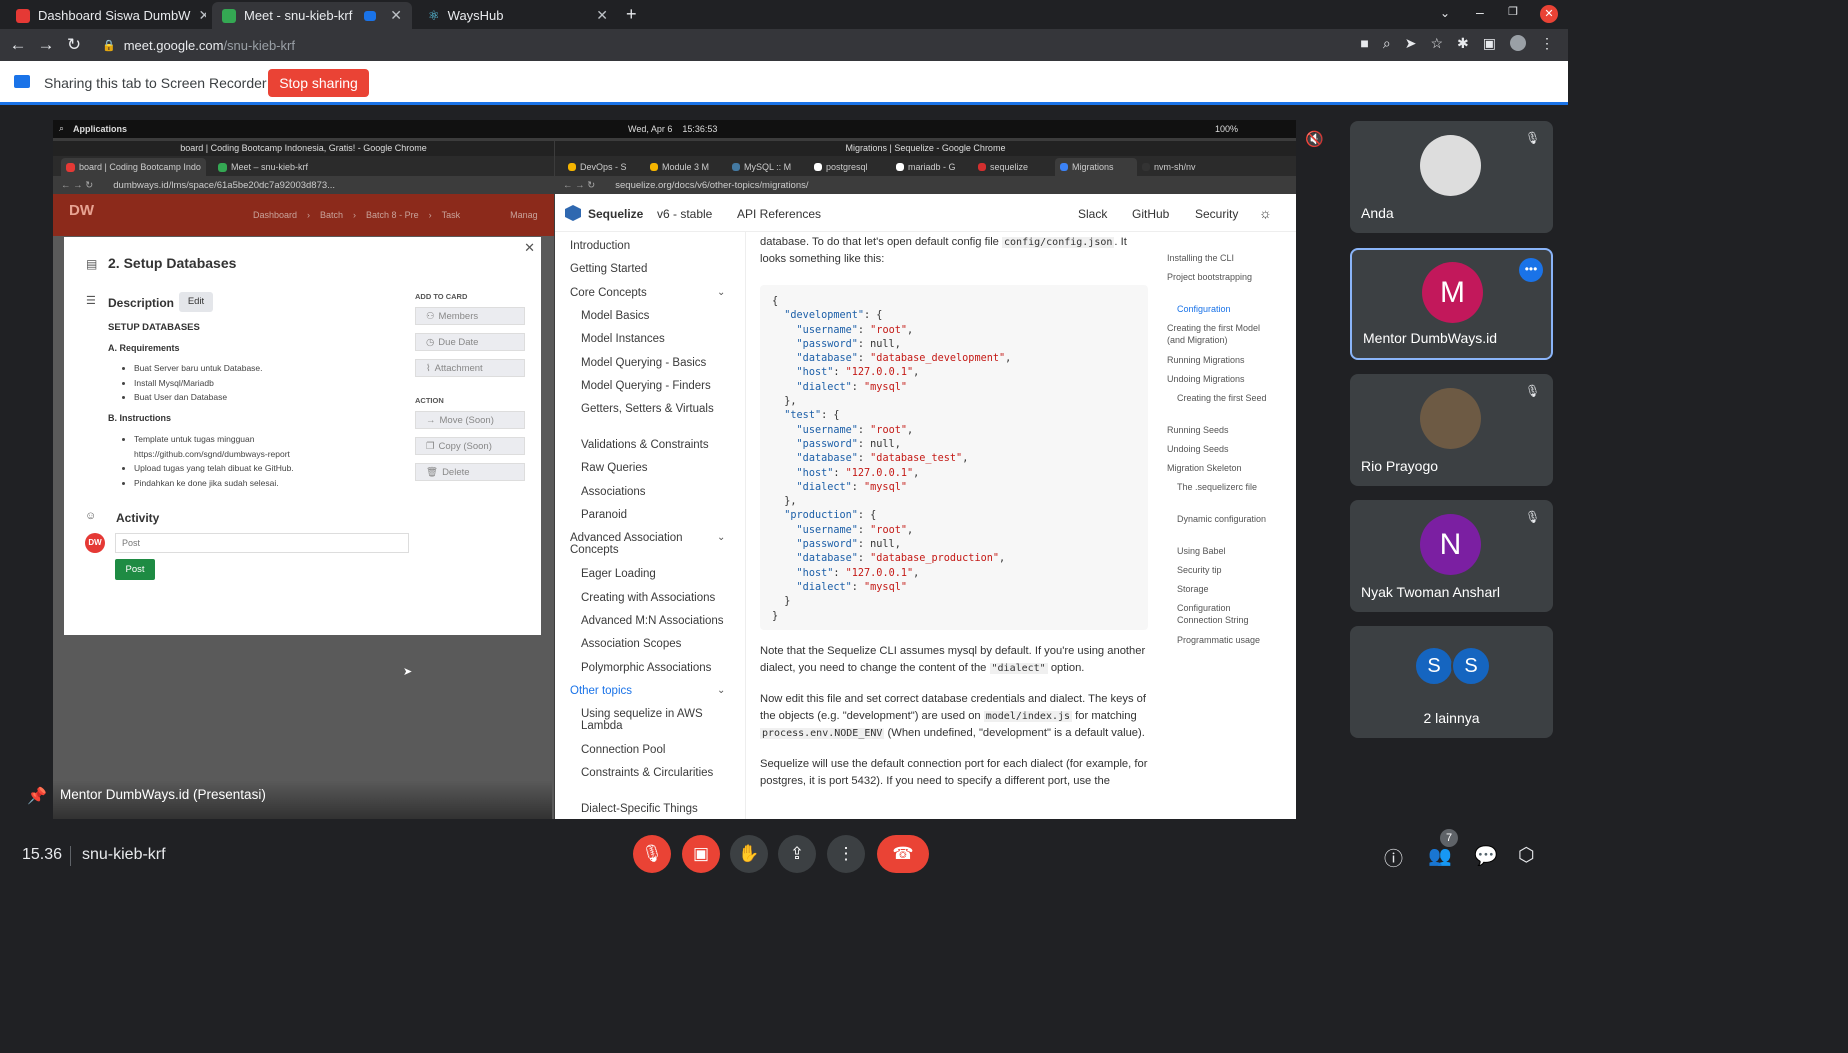  I want to click on sidebar-item: Validations & Constraints, so click(656, 445).